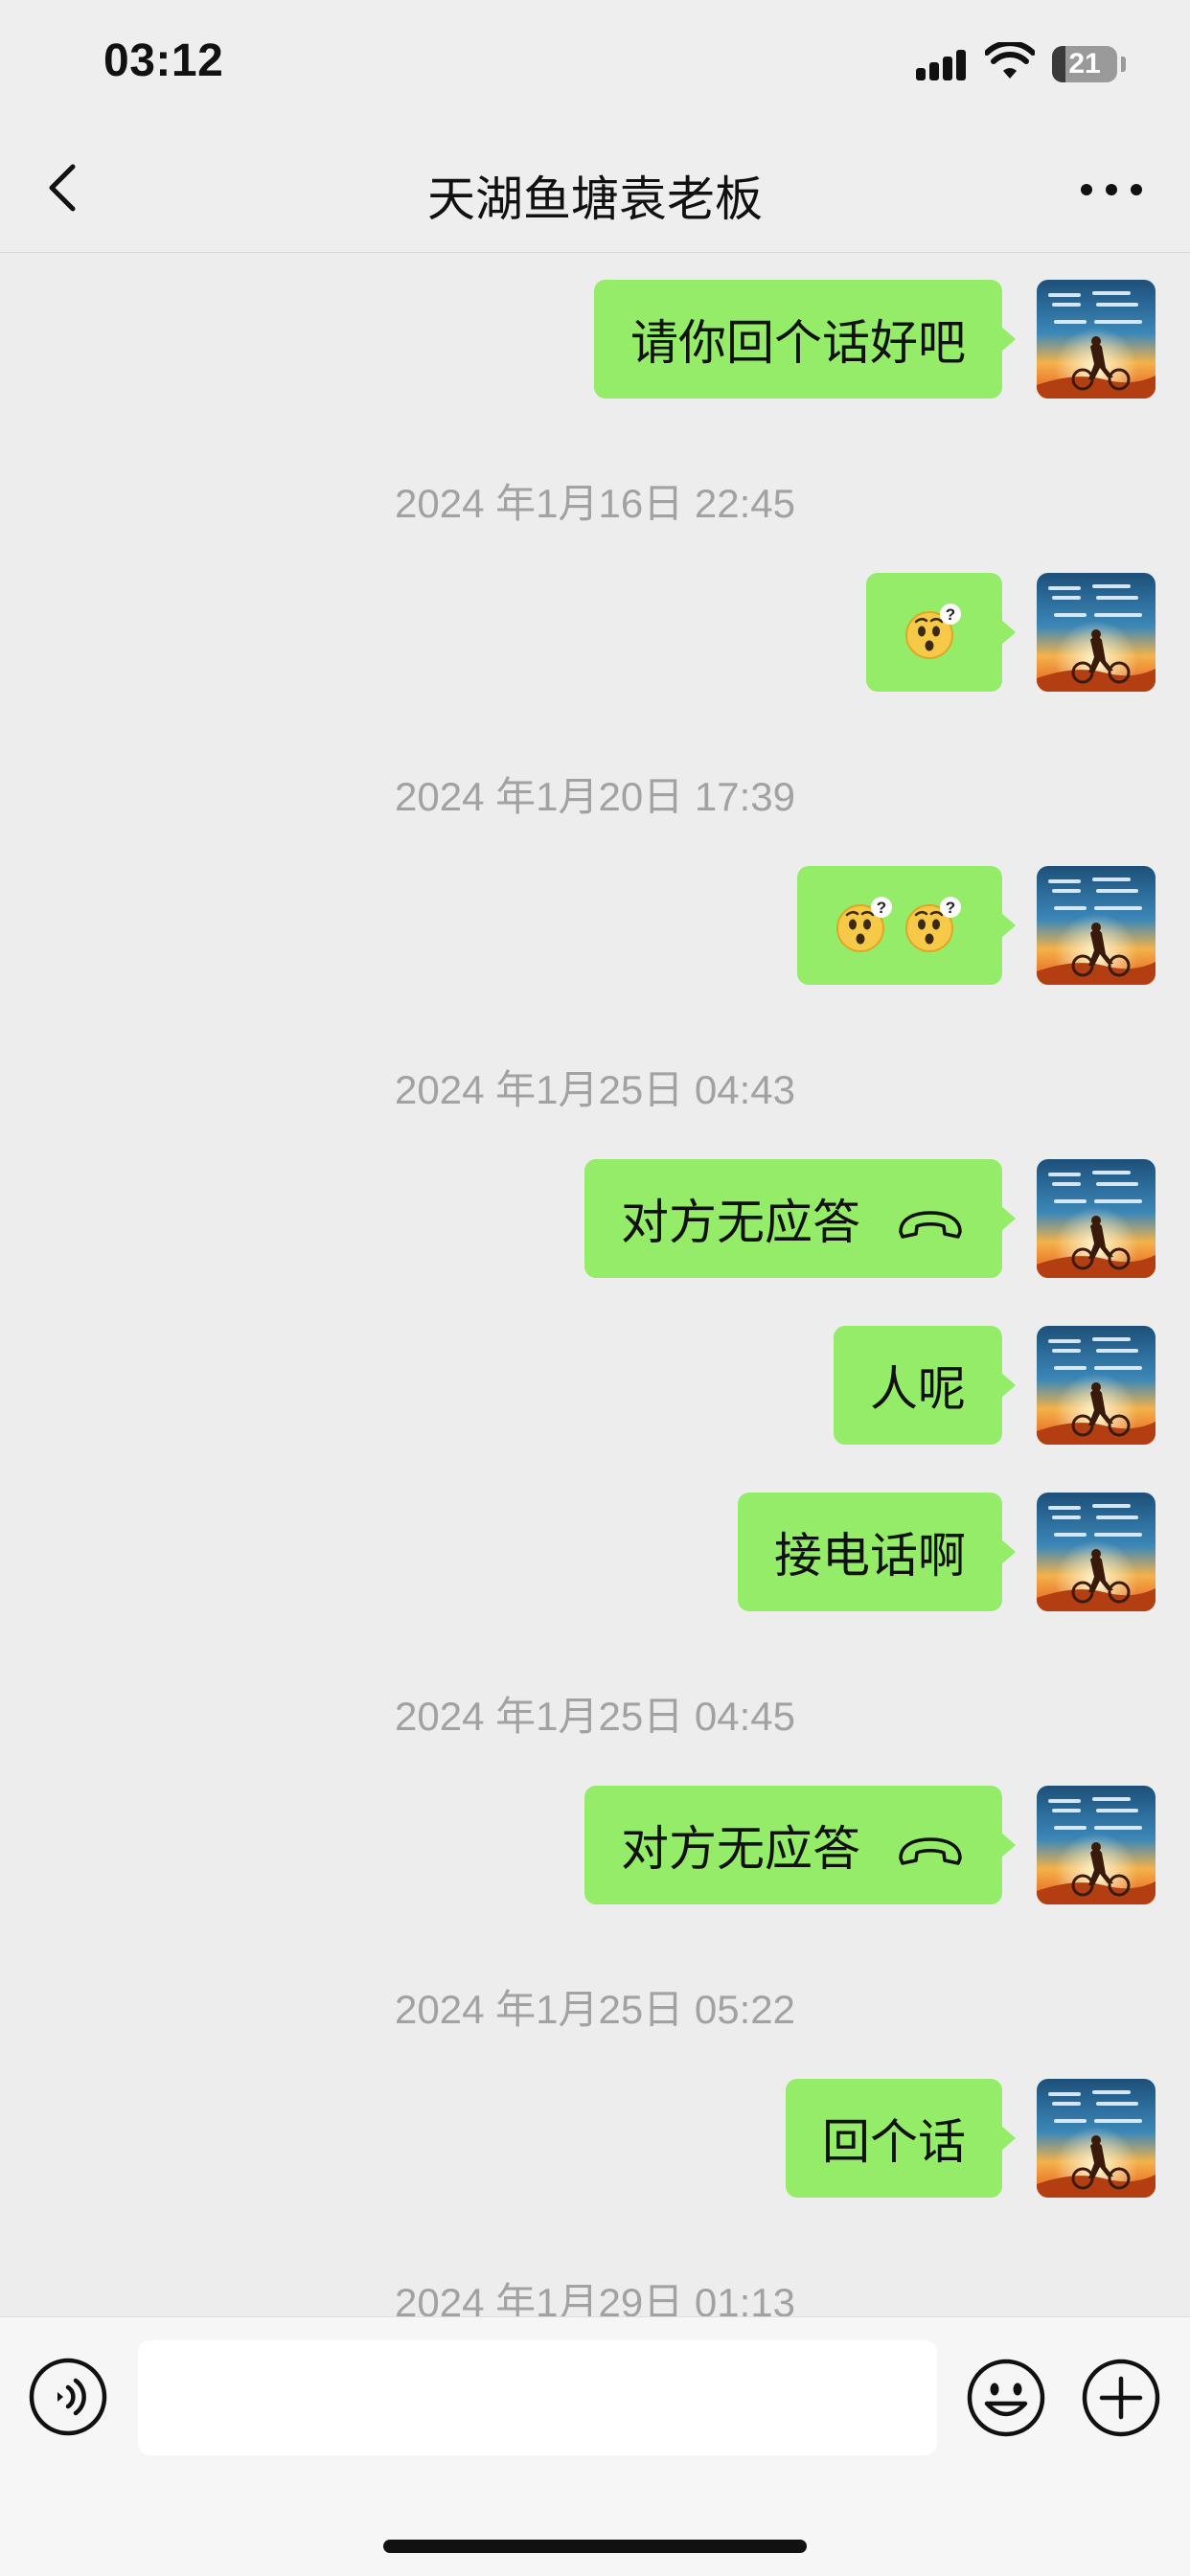 Image resolution: width=1190 pixels, height=2576 pixels. I want to click on timestamp: 2024 年1月25日 04:43, so click(595, 1089).